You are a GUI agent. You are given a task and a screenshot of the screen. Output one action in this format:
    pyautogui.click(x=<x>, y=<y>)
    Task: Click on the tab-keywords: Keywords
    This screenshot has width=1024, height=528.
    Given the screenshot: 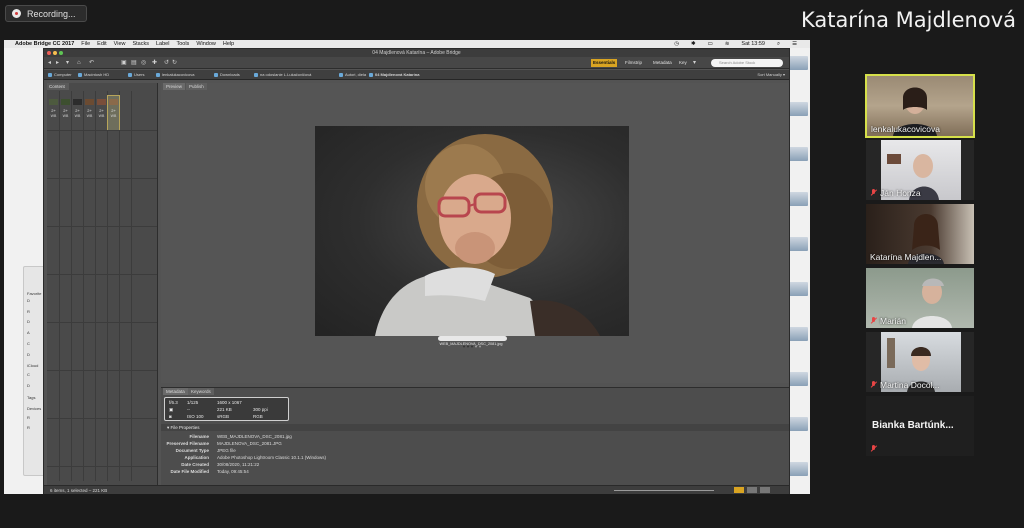 What is the action you would take?
    pyautogui.click(x=201, y=391)
    